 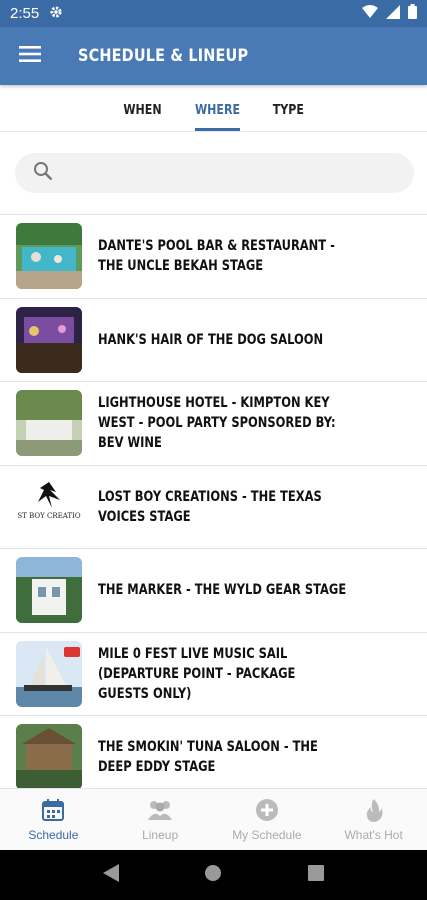 What do you see at coordinates (43, 173) in the screenshot?
I see `search-icon` at bounding box center [43, 173].